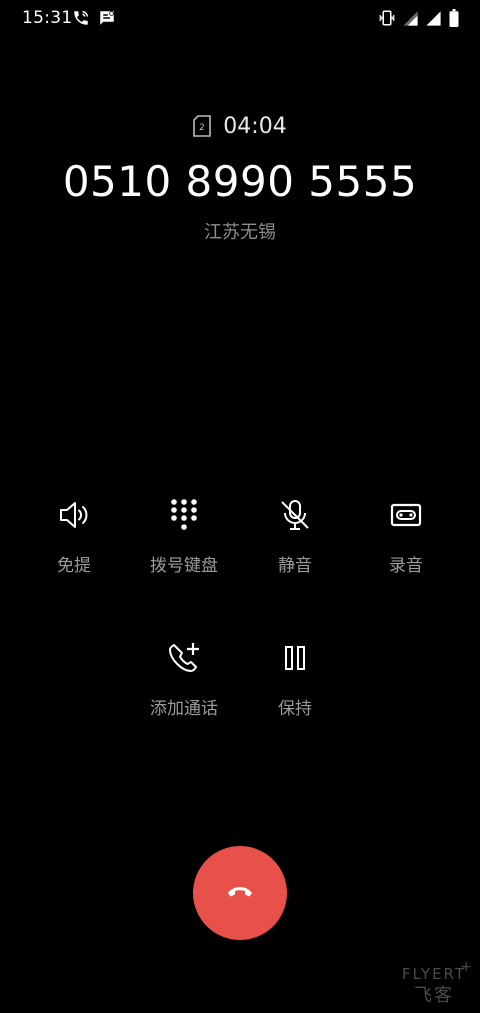 The width and height of the screenshot is (480, 1013). Describe the element at coordinates (184, 709) in the screenshot. I see `add-call-label: 添加通话` at that location.